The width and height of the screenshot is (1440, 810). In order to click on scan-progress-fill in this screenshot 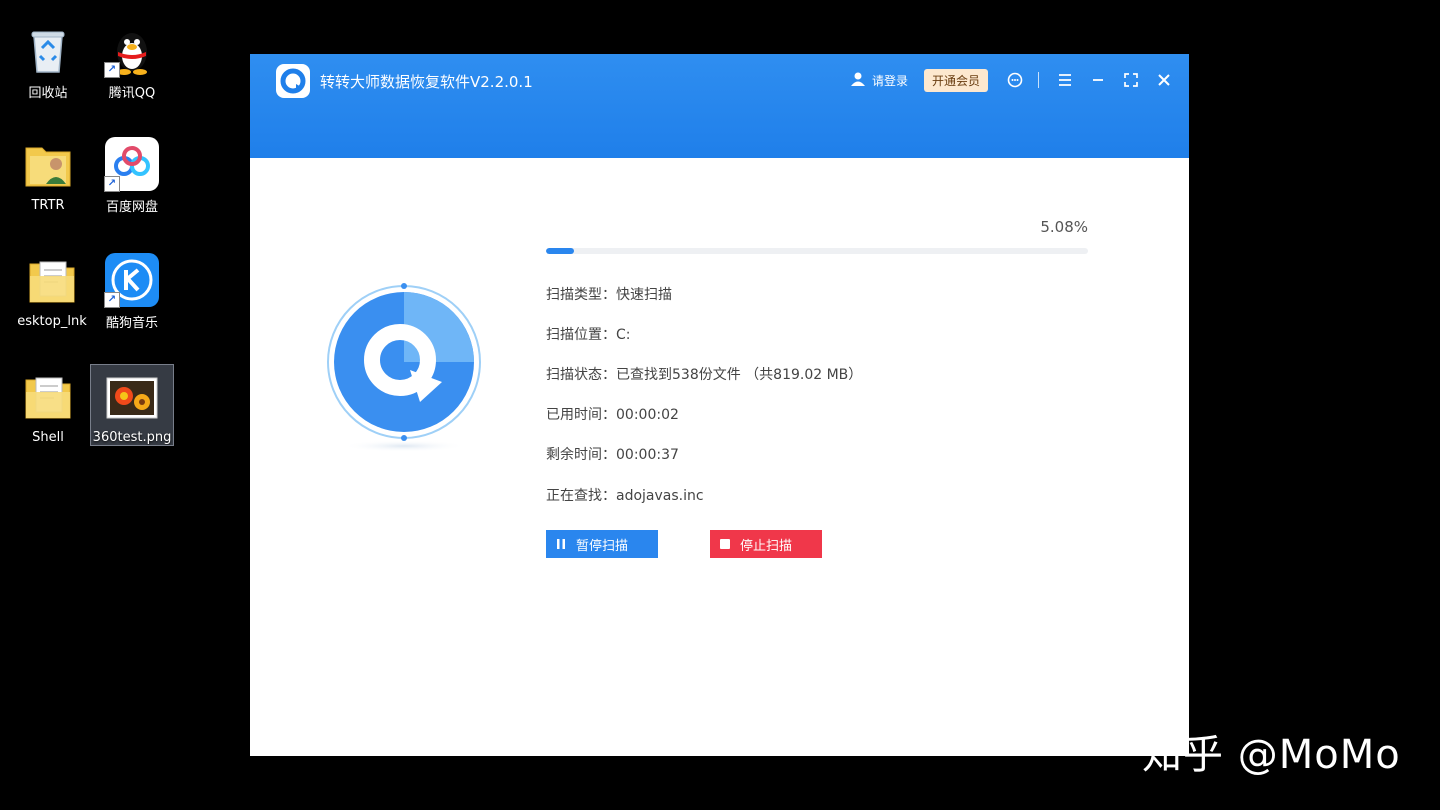, I will do `click(560, 251)`.